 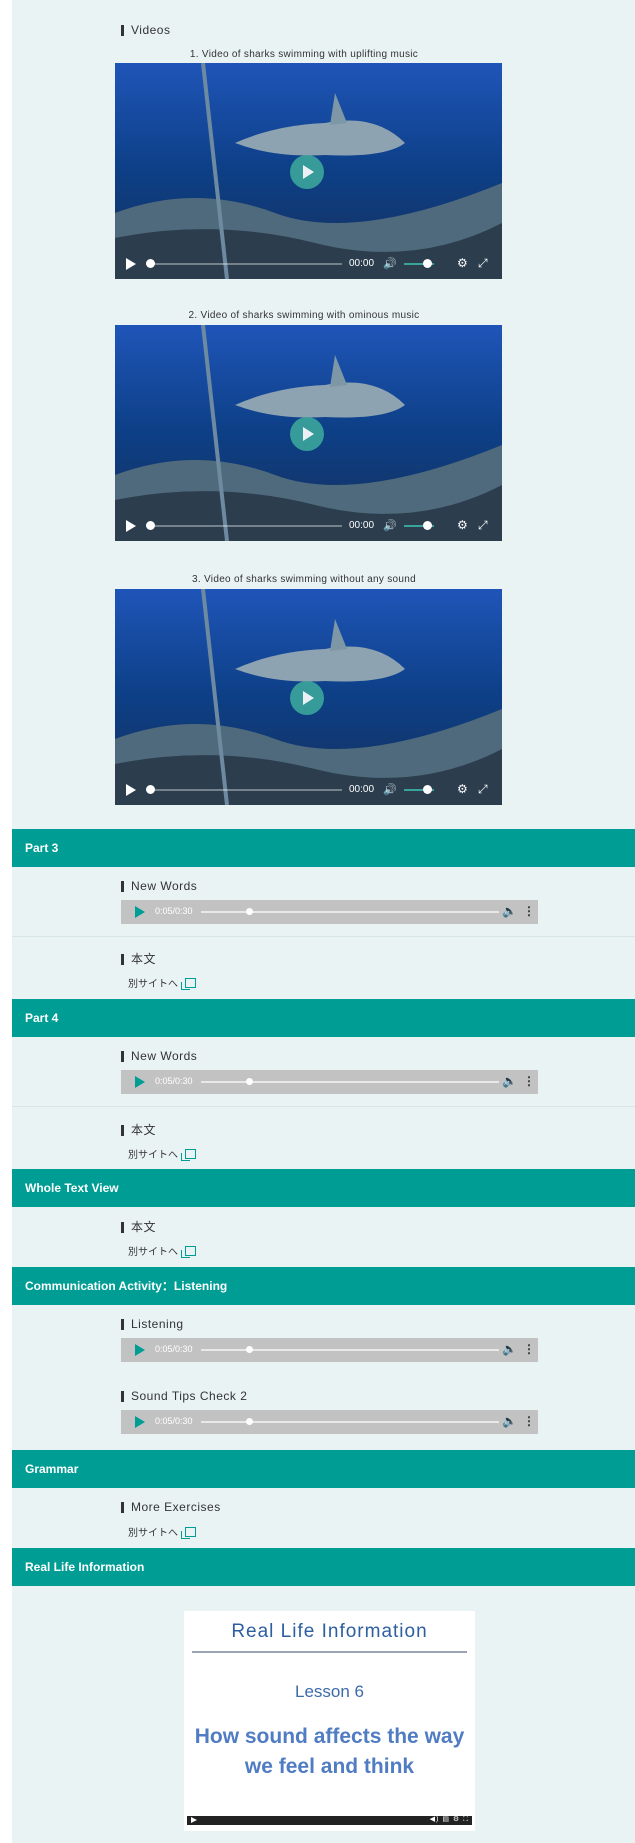 I want to click on part-3-header: Part 3, so click(x=323, y=848).